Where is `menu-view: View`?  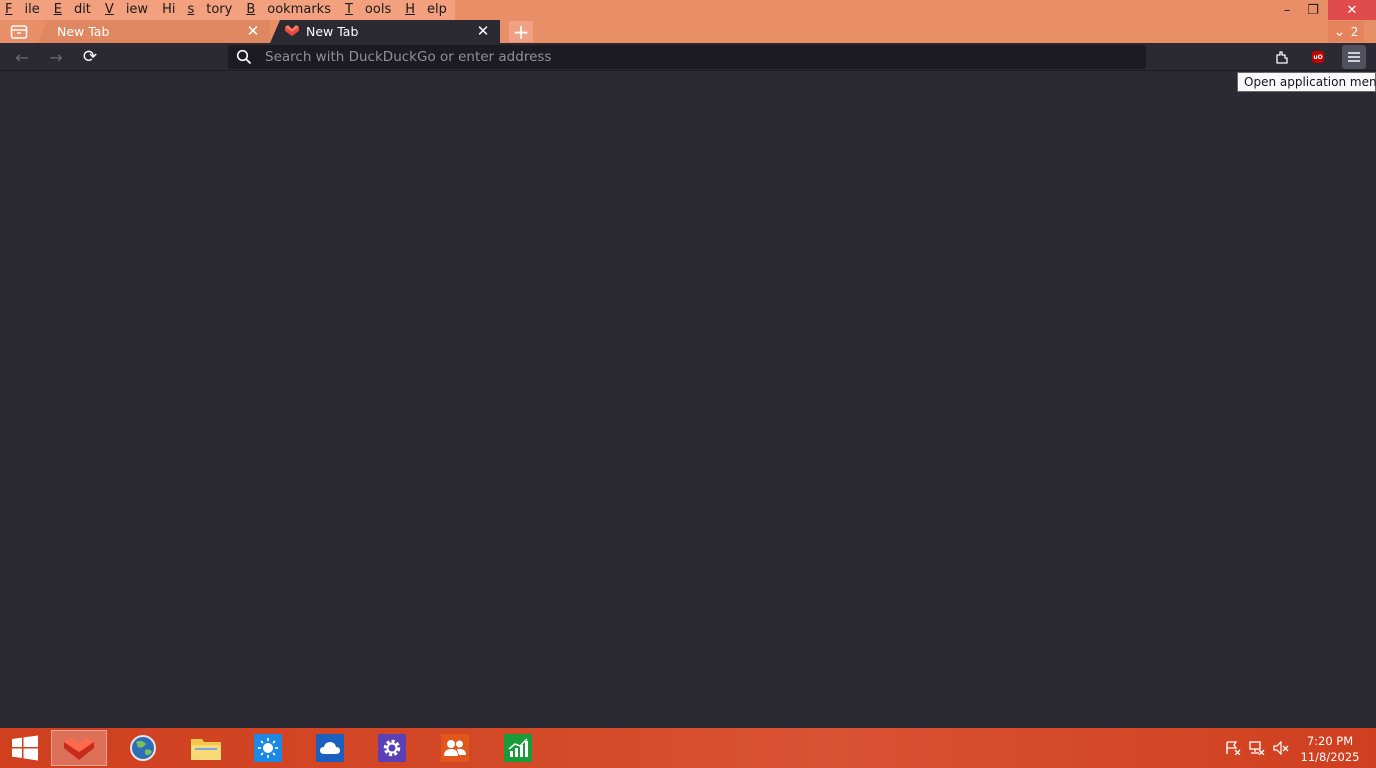
menu-view: View is located at coordinates (127, 10).